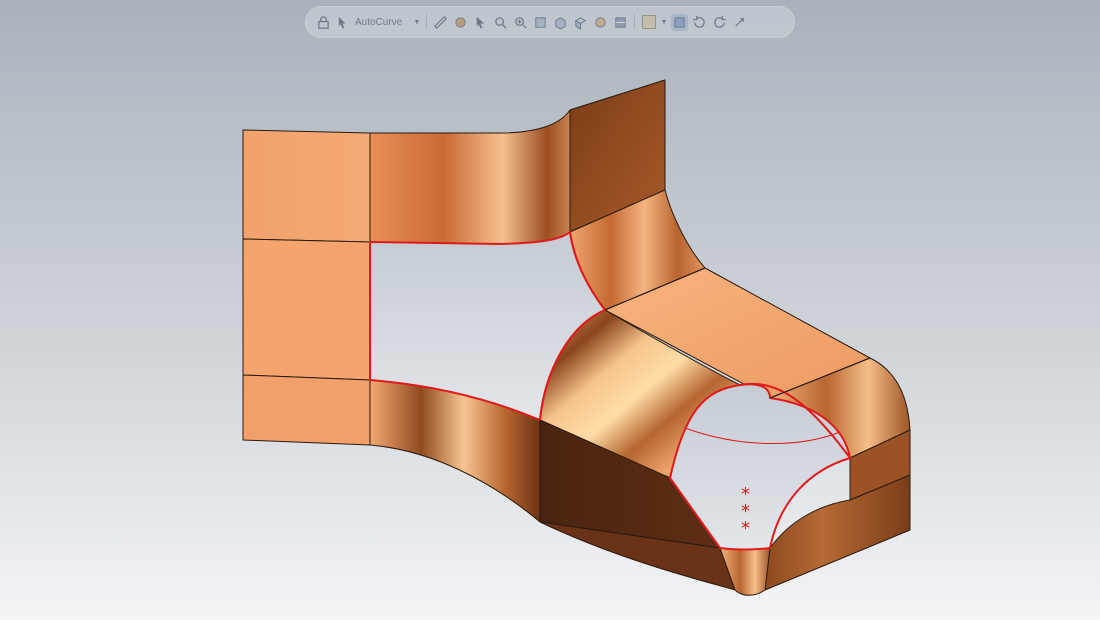 This screenshot has width=1100, height=620. What do you see at coordinates (745, 511) in the screenshot?
I see `constraint-markers: * * *` at bounding box center [745, 511].